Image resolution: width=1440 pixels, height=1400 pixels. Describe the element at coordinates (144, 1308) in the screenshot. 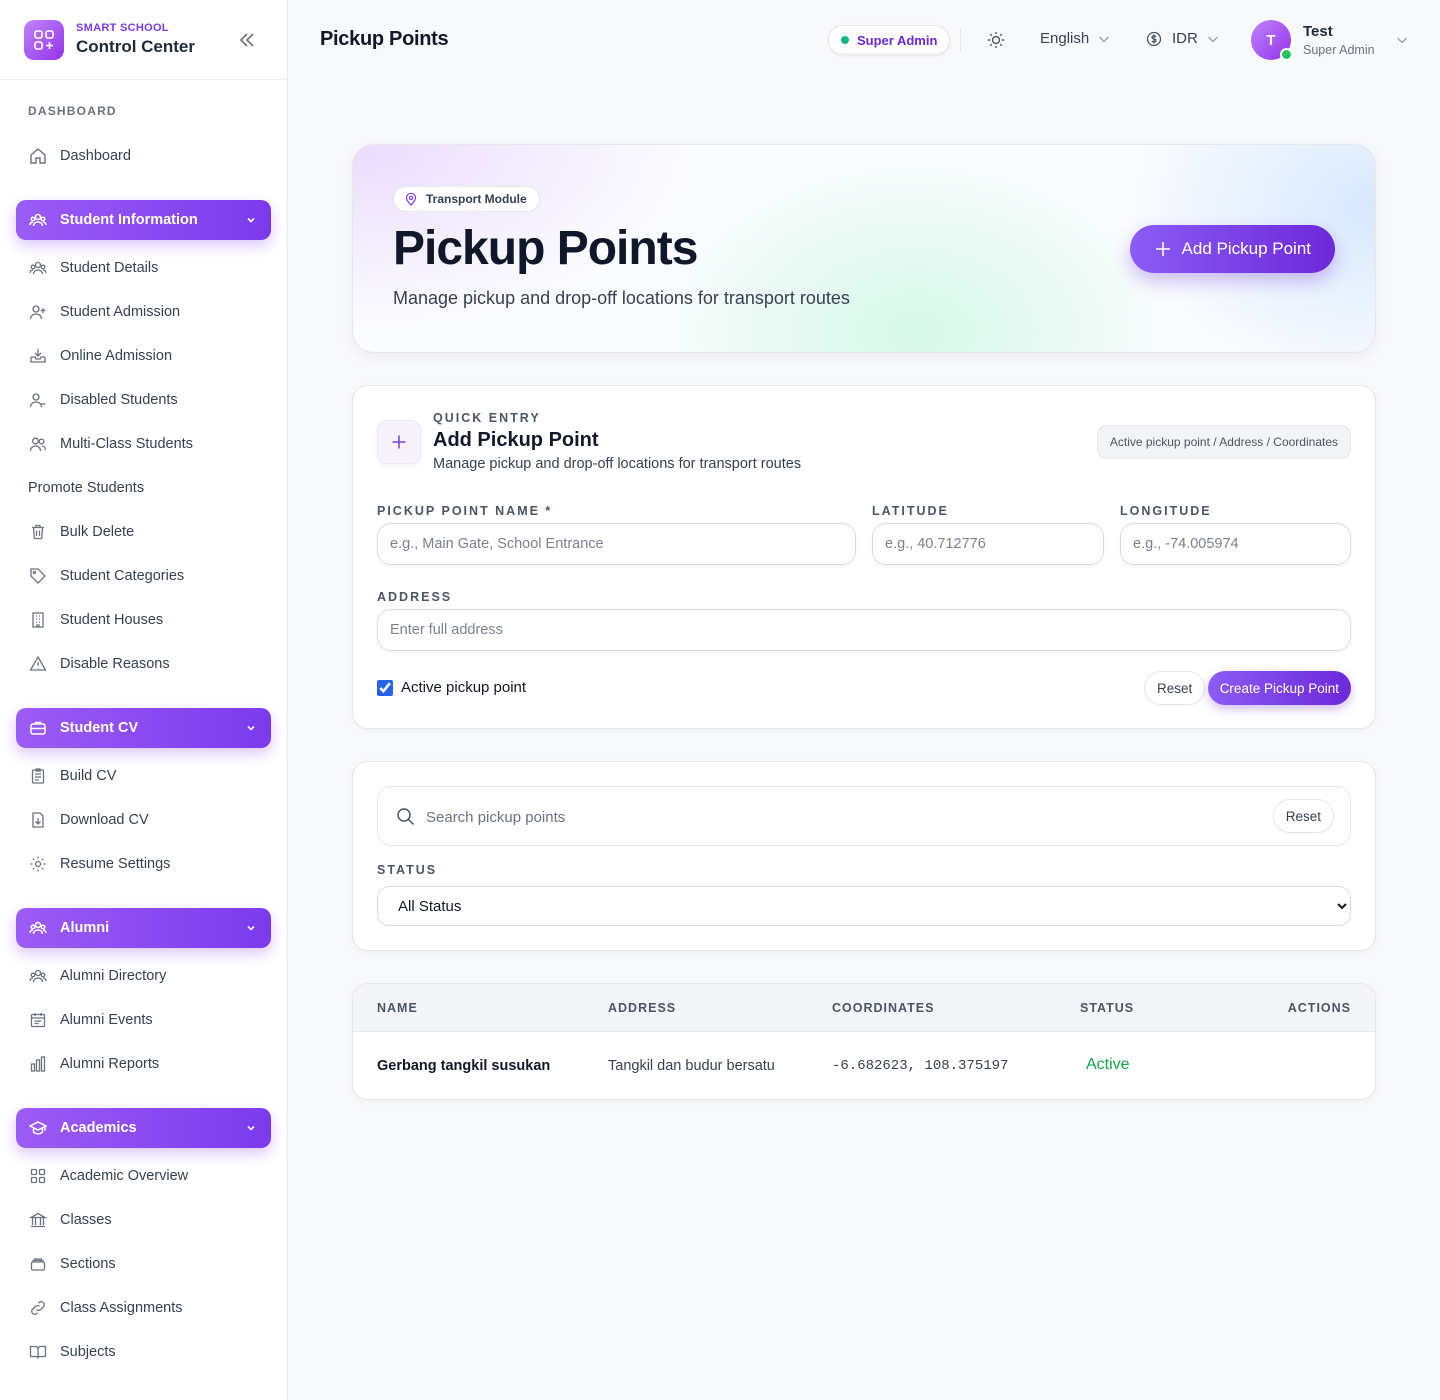

I see `sidebar-item-class-assignments: Class Assignments` at that location.